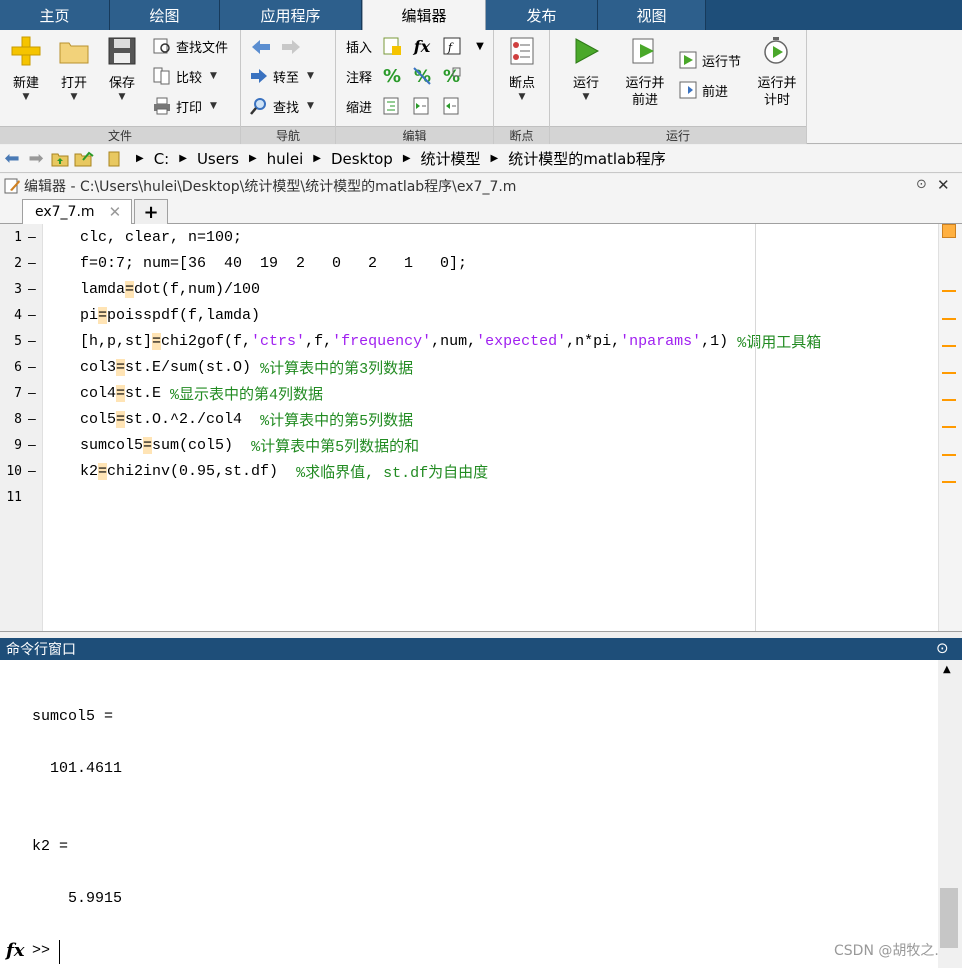  Describe the element at coordinates (77, 211) in the screenshot. I see `file-tab: ex7_7.m ✕` at that location.